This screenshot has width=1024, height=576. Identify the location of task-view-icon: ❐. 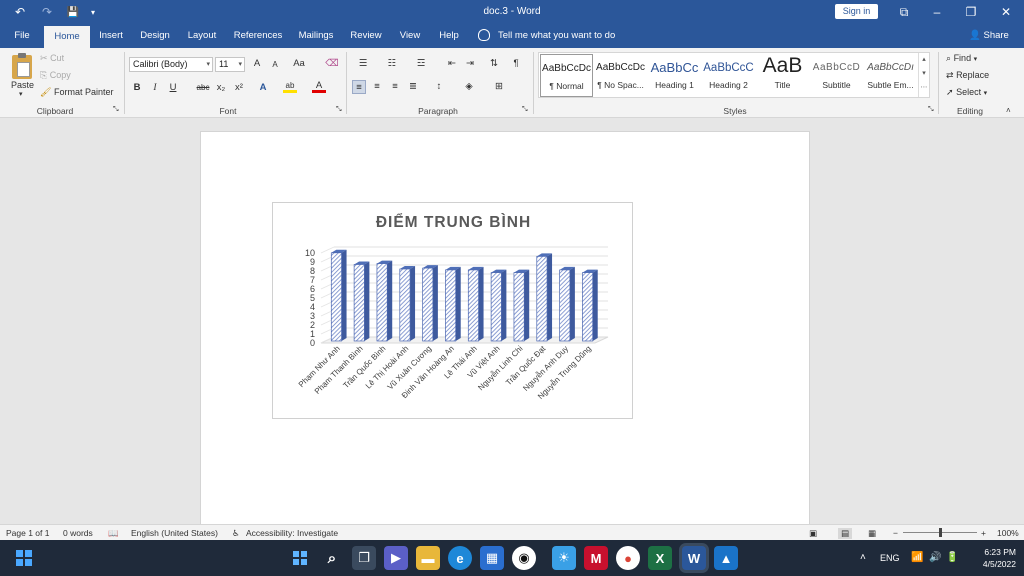
(364, 558).